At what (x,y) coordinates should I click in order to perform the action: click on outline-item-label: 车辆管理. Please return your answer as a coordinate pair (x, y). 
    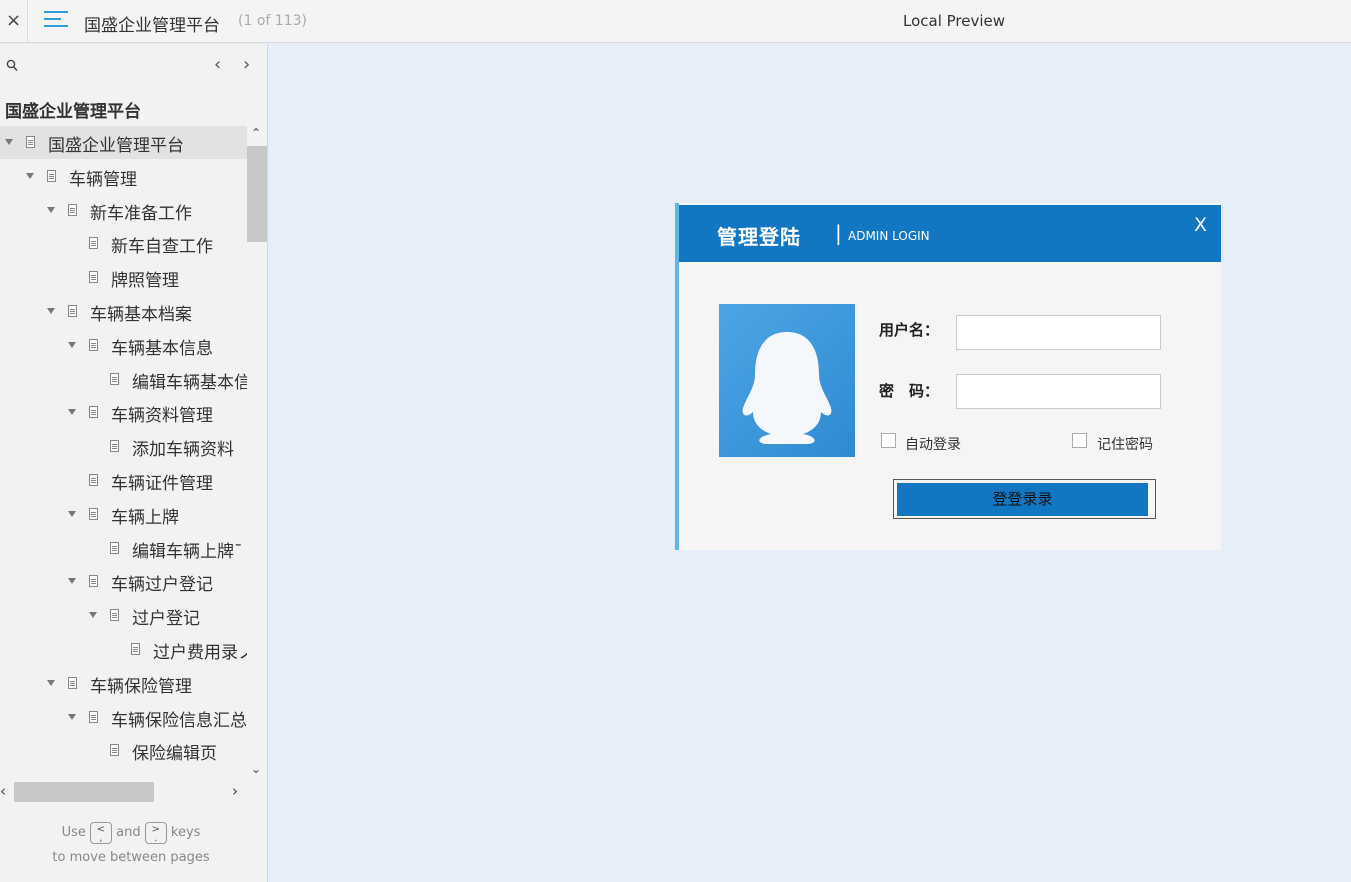
    Looking at the image, I should click on (103, 179).